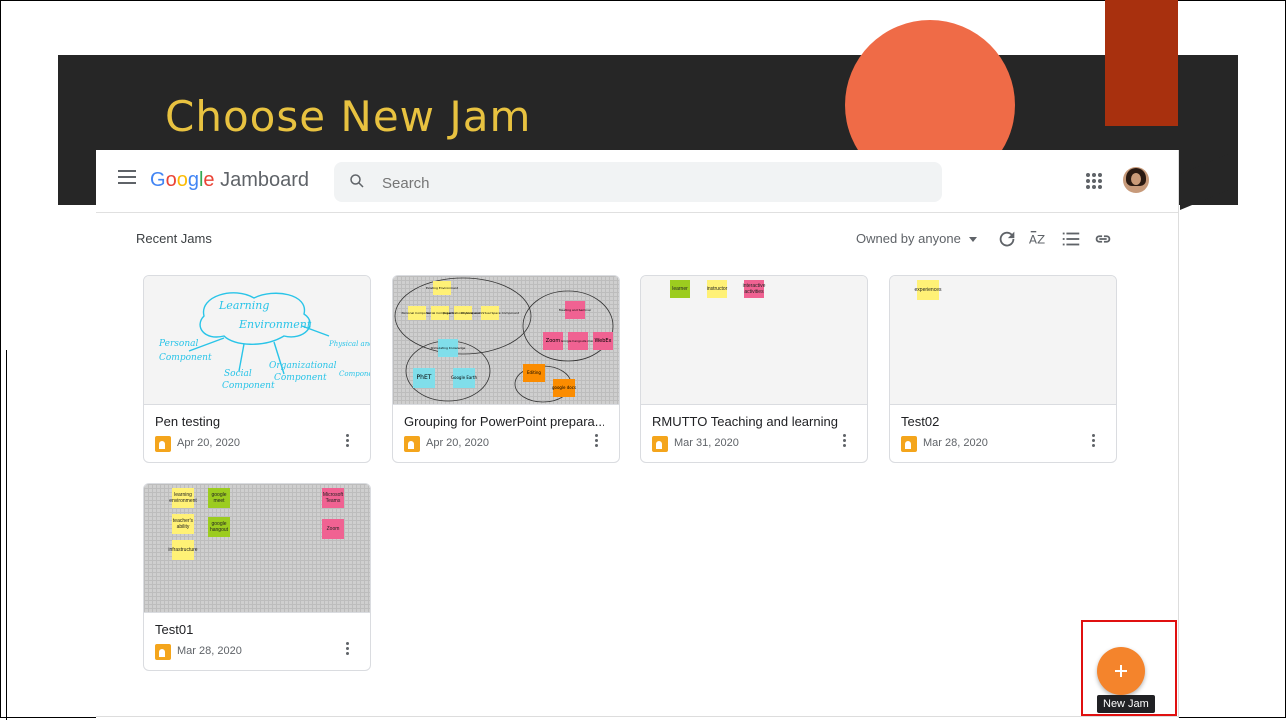 This screenshot has width=1288, height=720. What do you see at coordinates (348, 116) in the screenshot?
I see `slide-title: Choose New Jam` at bounding box center [348, 116].